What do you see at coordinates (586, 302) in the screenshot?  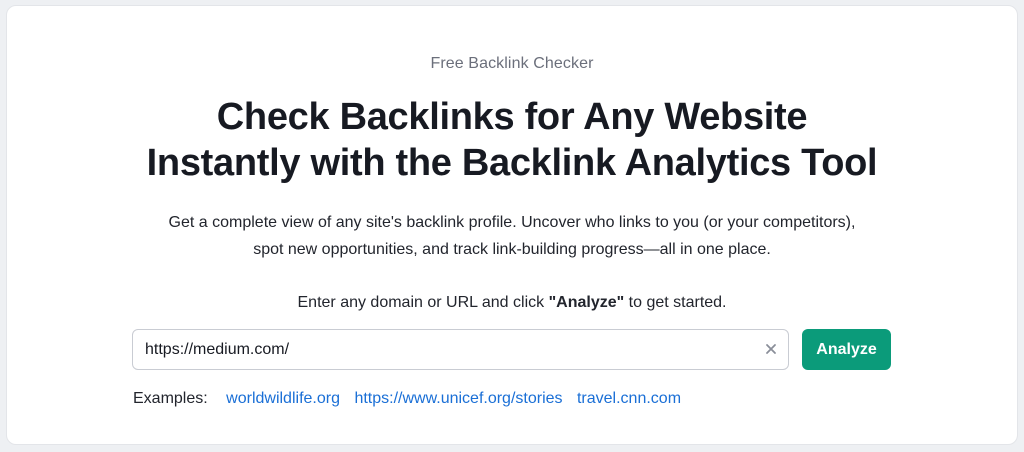 I see `instruction-emphasis: "Analyze"` at bounding box center [586, 302].